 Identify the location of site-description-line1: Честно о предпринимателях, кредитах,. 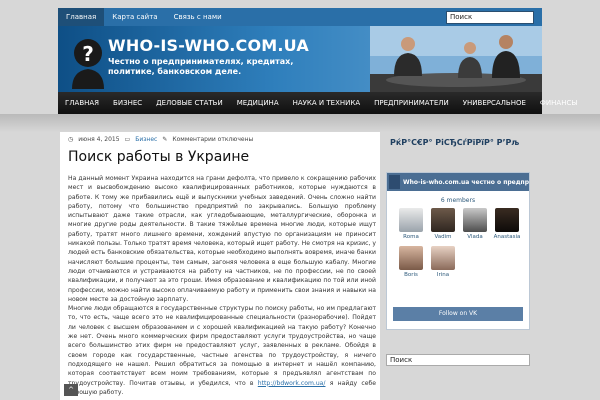
(201, 61).